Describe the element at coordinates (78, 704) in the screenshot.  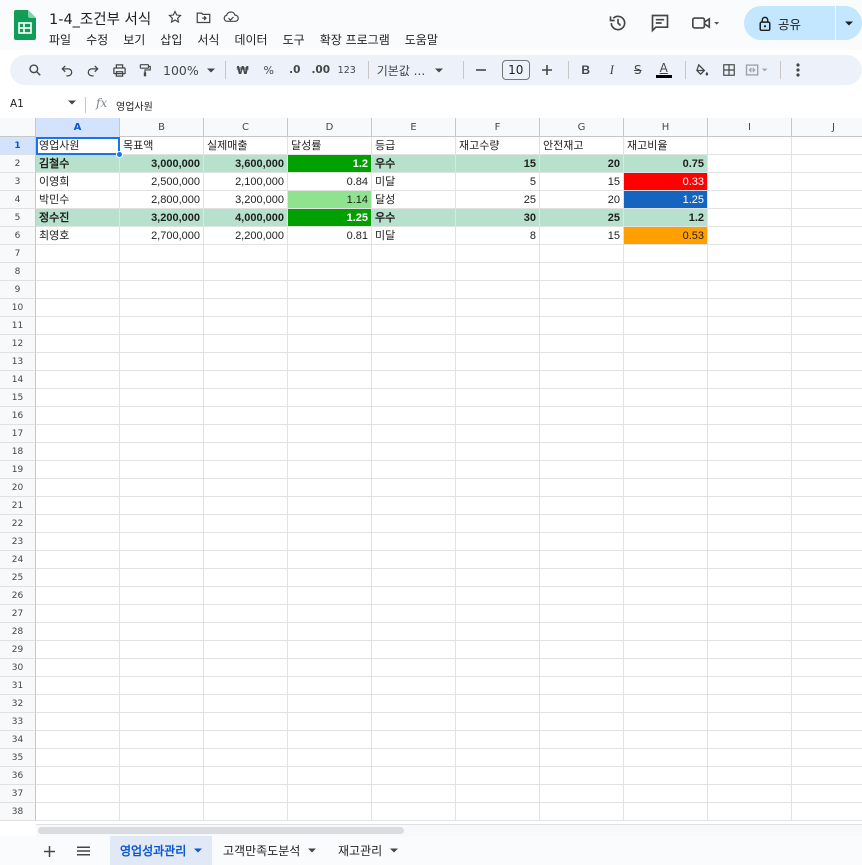
I see `cell-a32` at that location.